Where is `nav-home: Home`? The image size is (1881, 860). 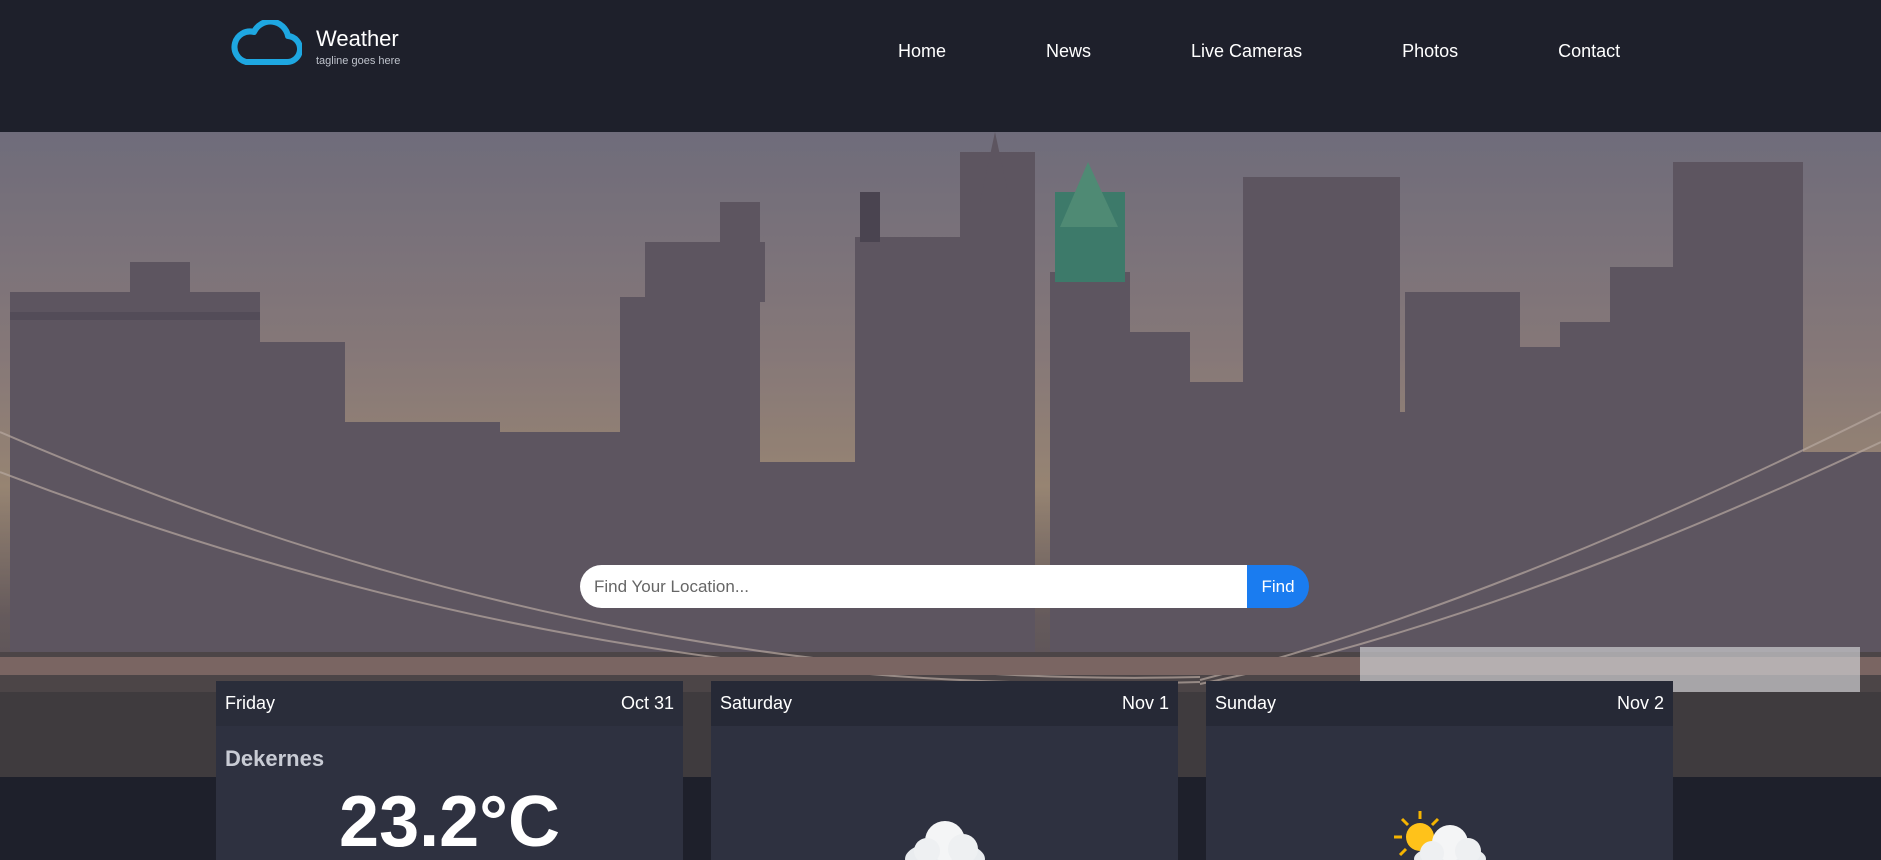
nav-home: Home is located at coordinates (922, 51).